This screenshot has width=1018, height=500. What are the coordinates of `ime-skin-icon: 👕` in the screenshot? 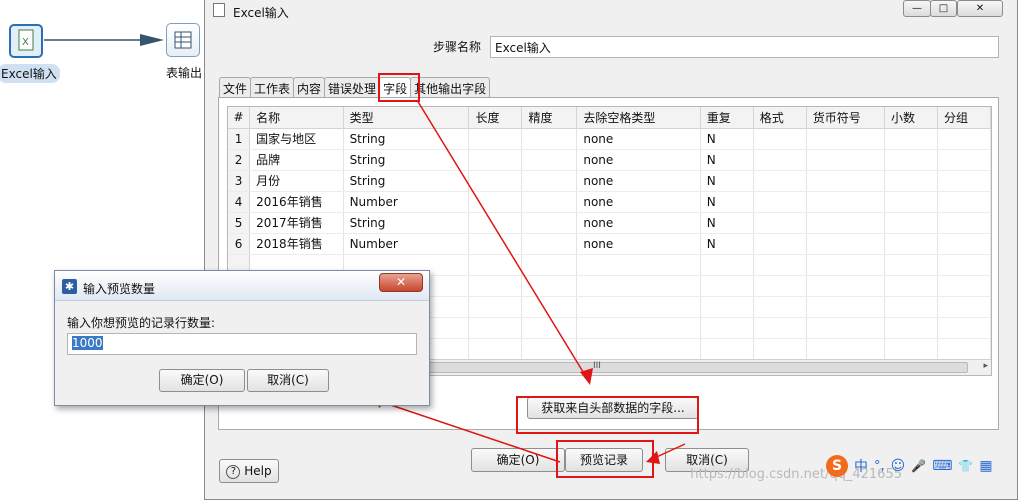 It's located at (965, 466).